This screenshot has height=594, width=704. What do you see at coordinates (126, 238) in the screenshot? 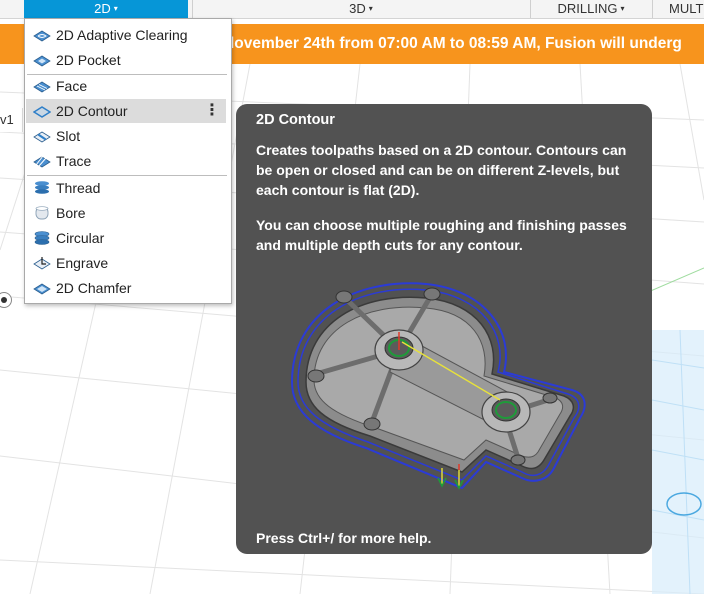
I see `menu-item-circular: Circular` at bounding box center [126, 238].